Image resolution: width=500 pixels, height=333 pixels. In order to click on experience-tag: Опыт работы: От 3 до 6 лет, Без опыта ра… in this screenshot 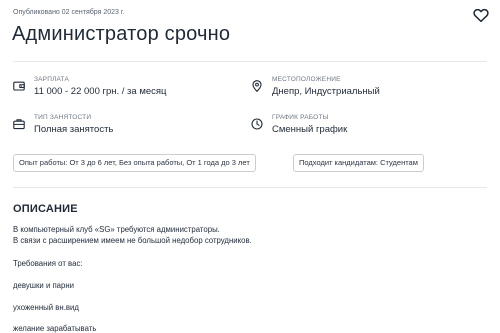, I will do `click(134, 163)`.